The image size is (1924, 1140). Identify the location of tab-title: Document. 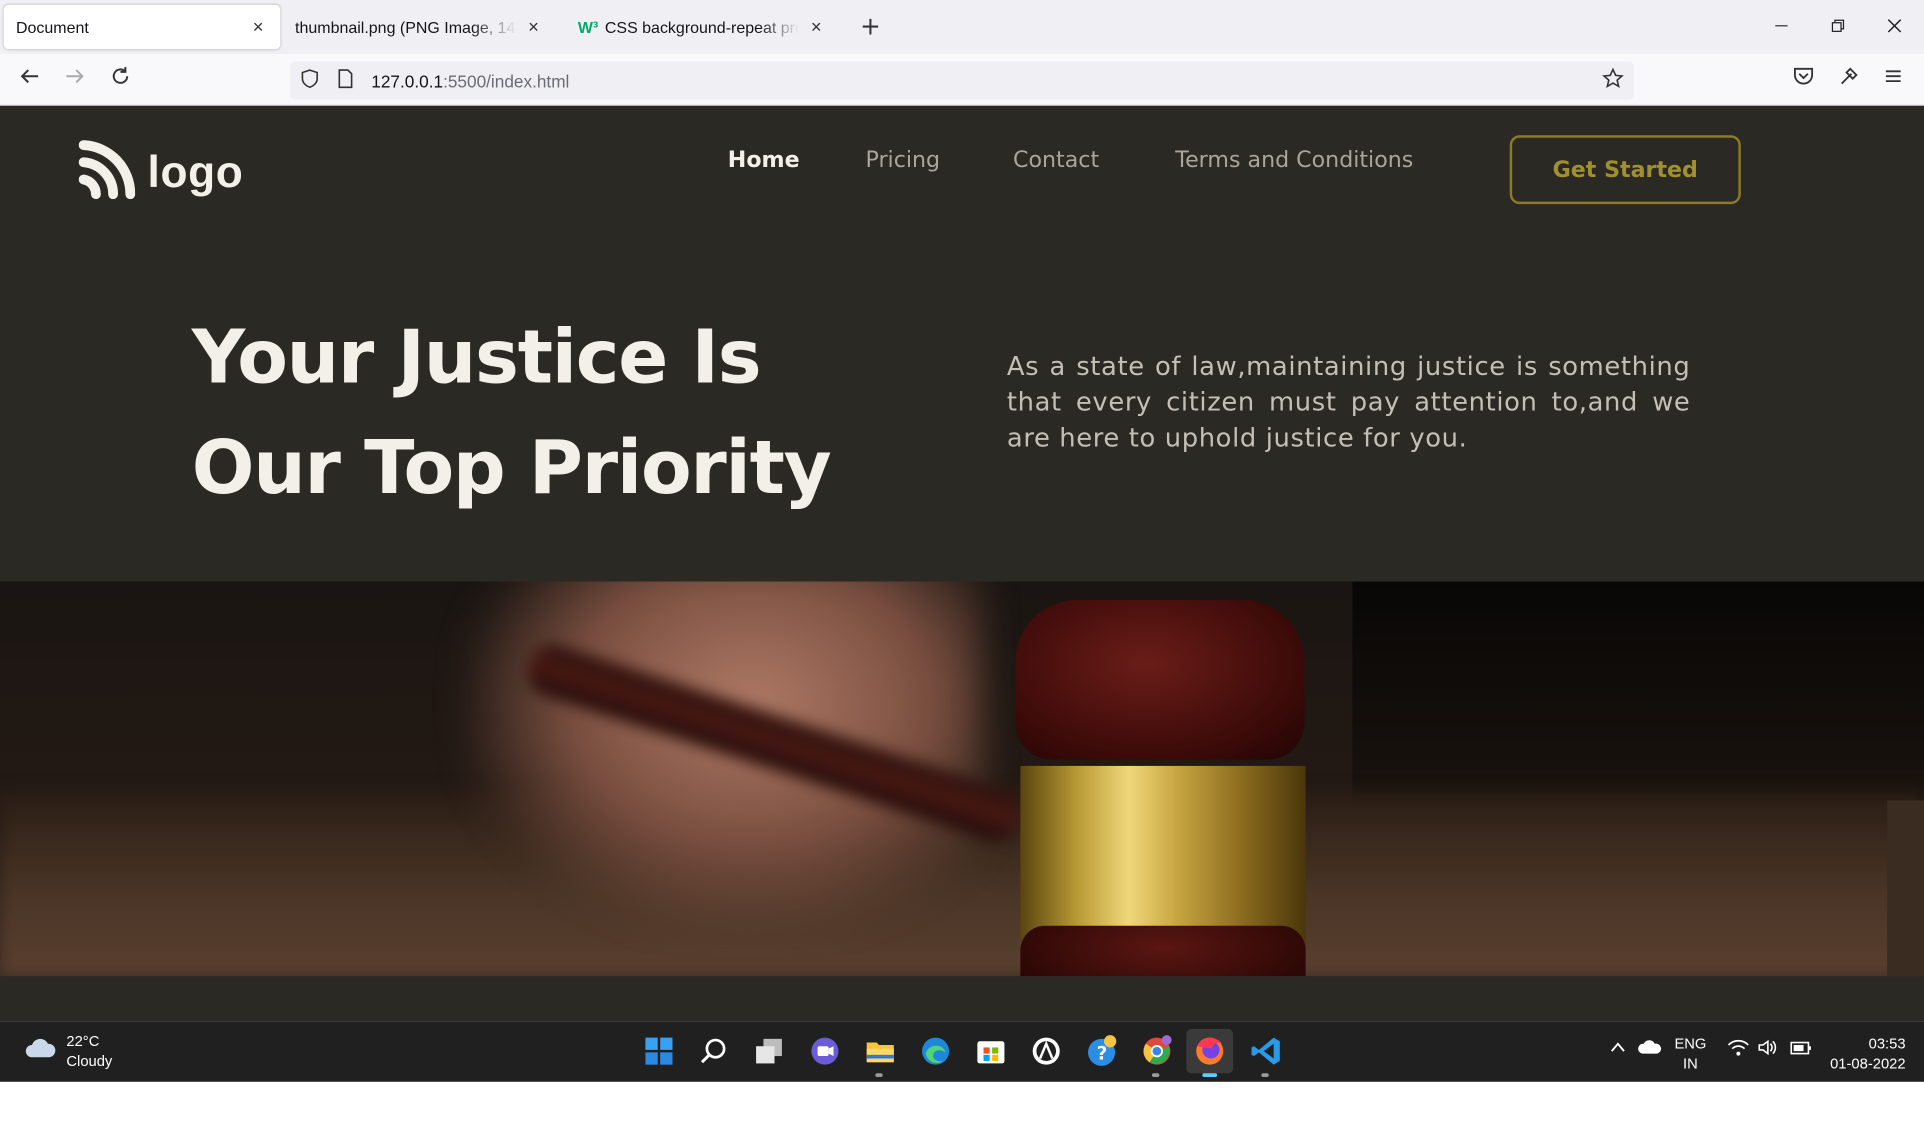
(52, 27).